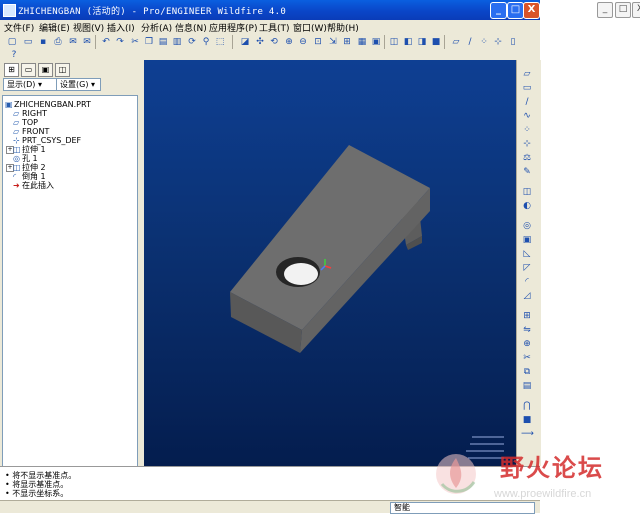  I want to click on second-minimize-button: _, so click(605, 10).